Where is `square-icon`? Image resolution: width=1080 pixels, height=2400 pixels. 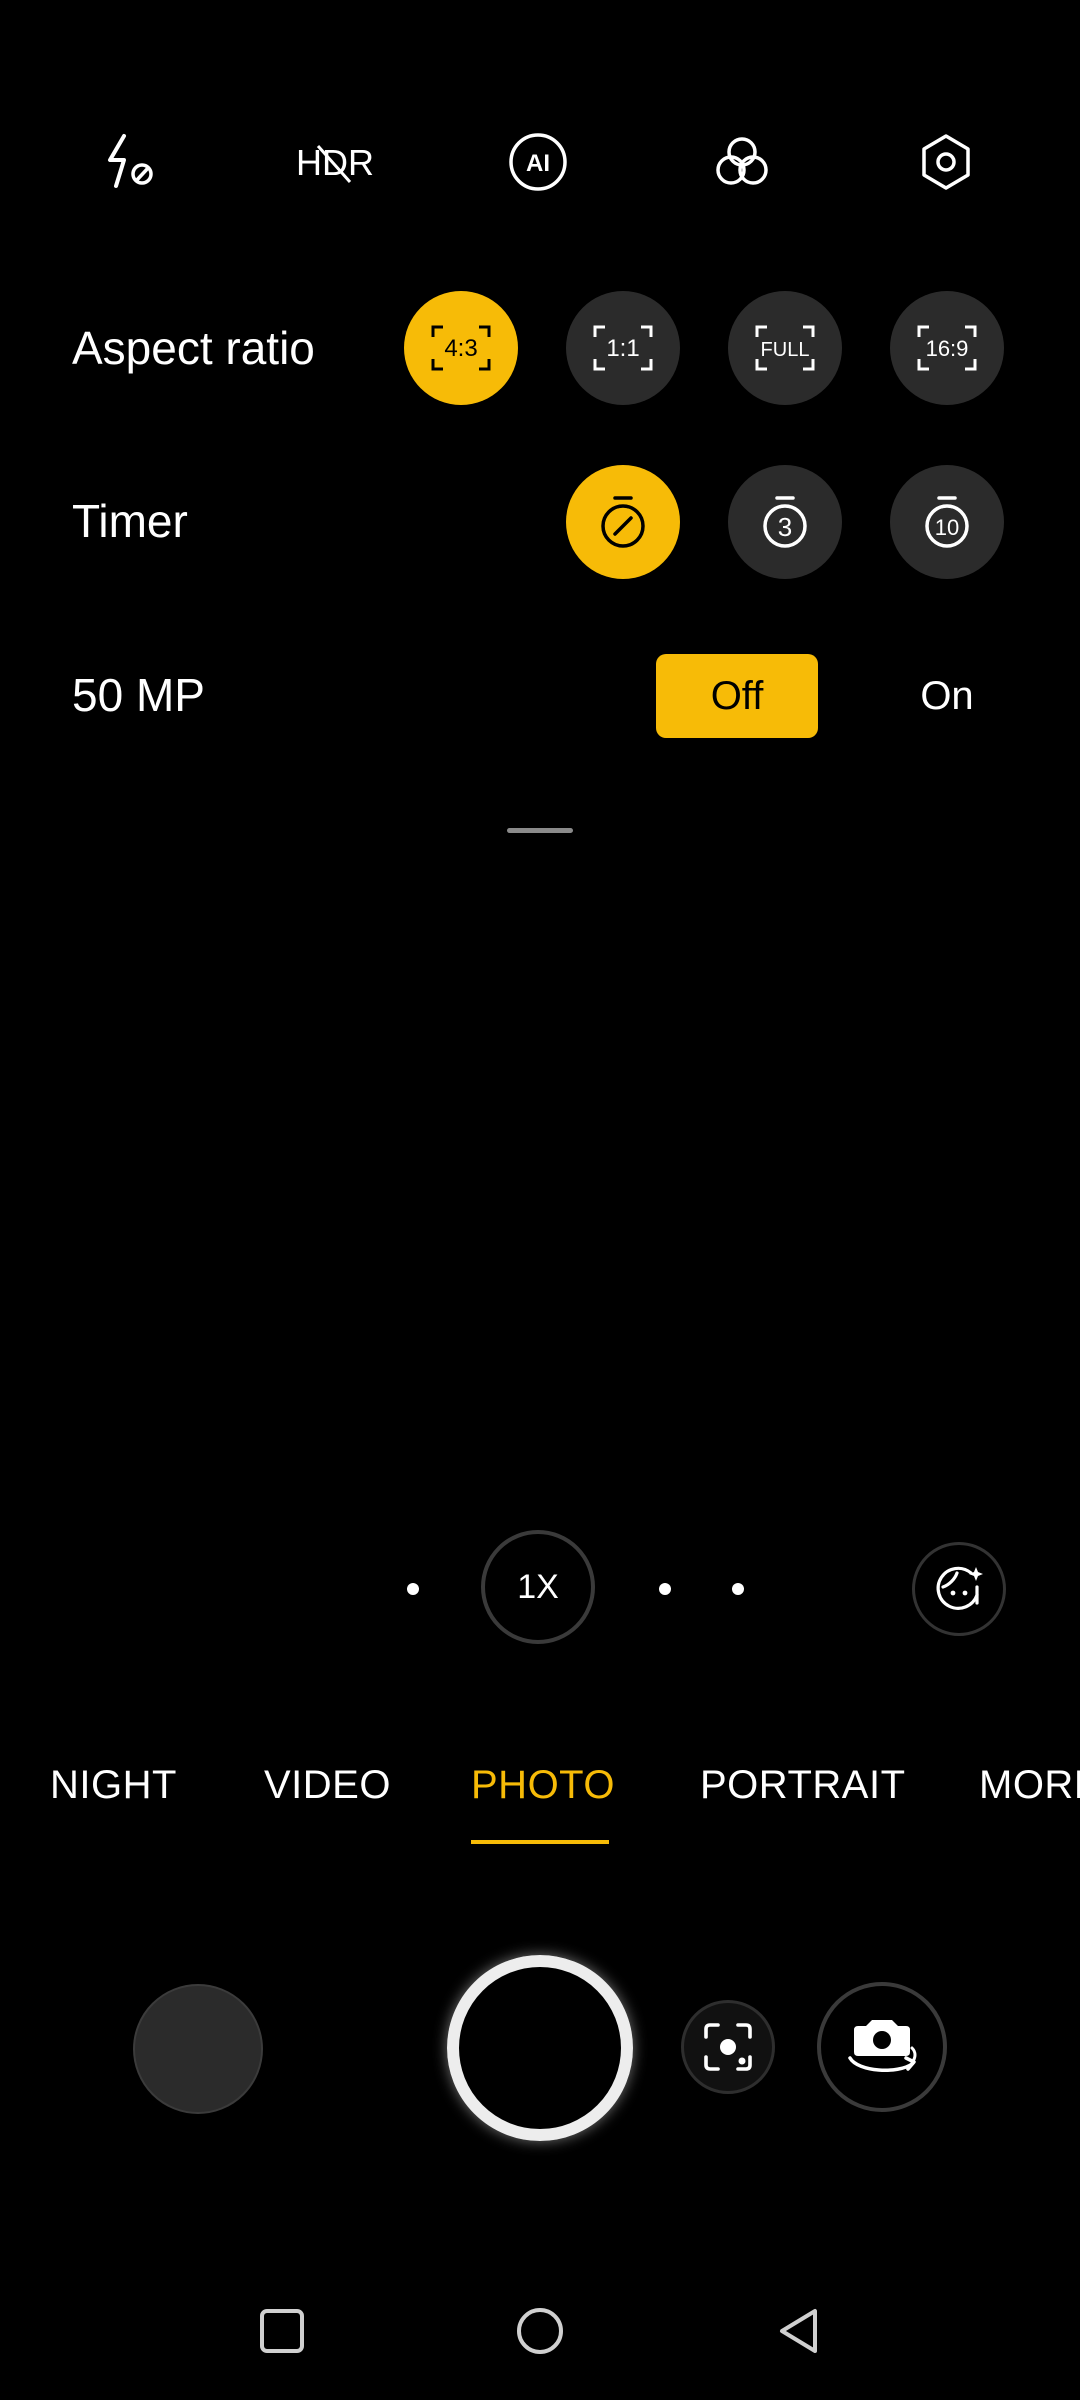
square-icon is located at coordinates (282, 2331).